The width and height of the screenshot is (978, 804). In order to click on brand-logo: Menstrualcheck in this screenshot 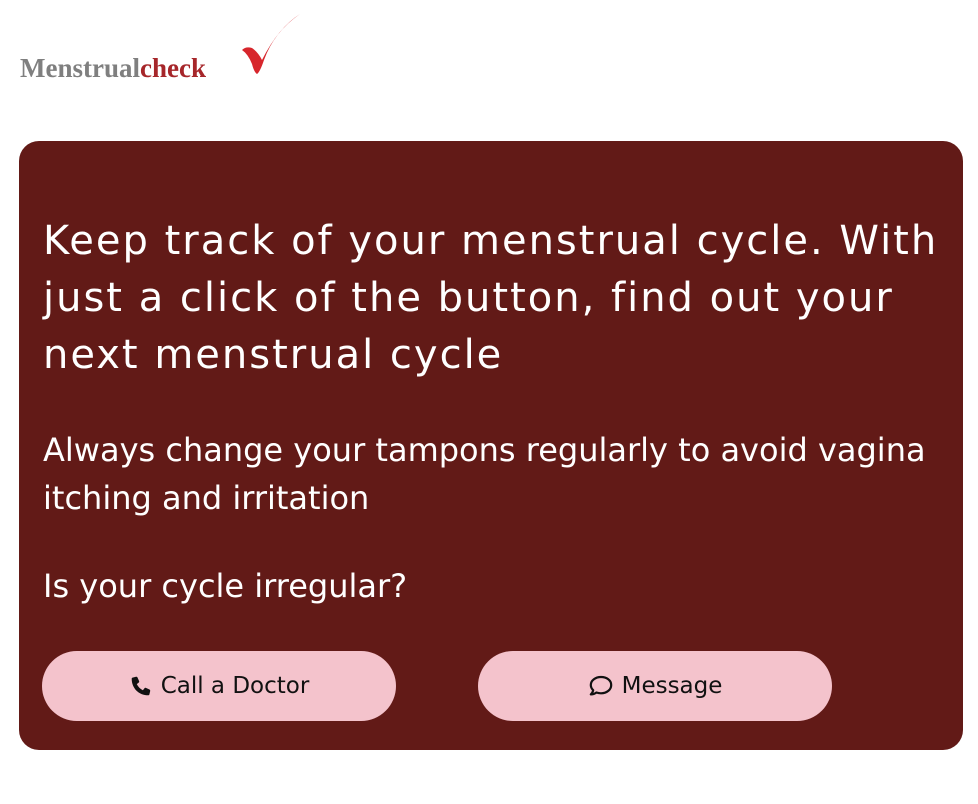, I will do `click(113, 68)`.